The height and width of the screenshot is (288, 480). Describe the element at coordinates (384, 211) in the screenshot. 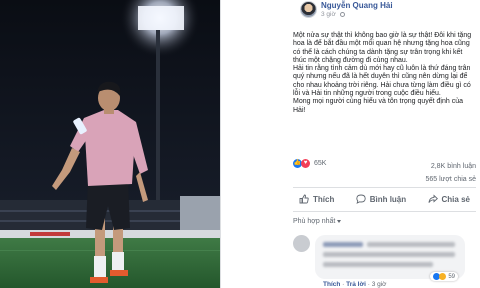

I see `divider-bottom` at that location.